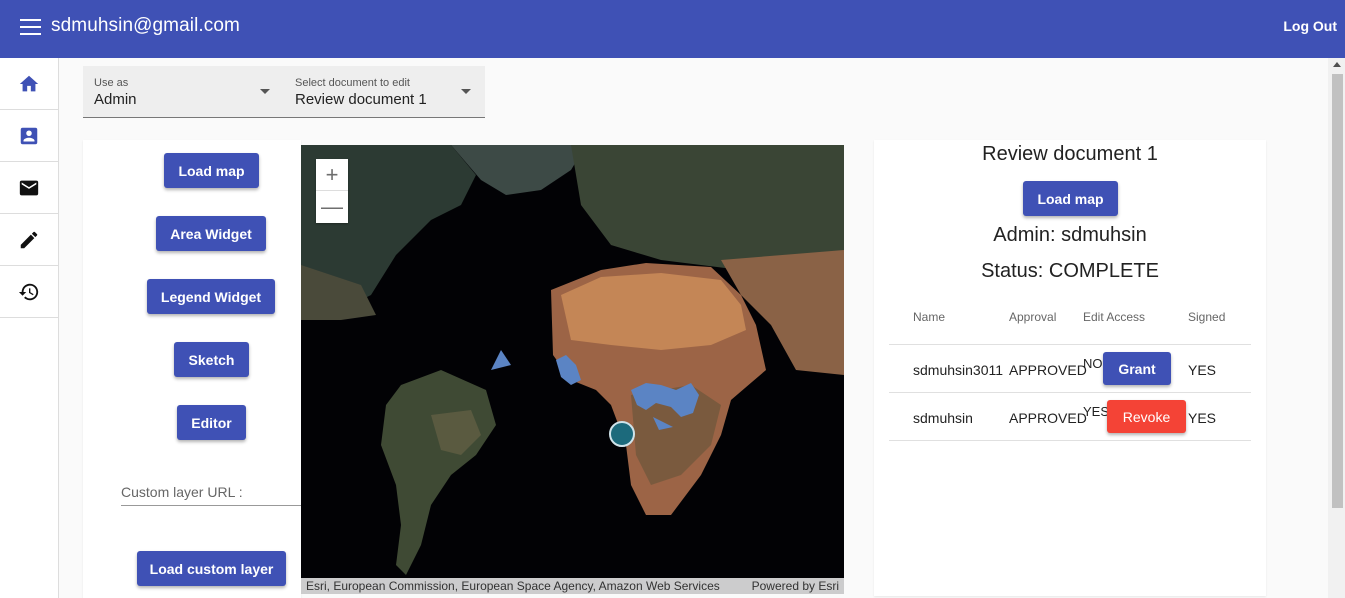  What do you see at coordinates (1337, 64) in the screenshot?
I see `scroll-up-icon` at bounding box center [1337, 64].